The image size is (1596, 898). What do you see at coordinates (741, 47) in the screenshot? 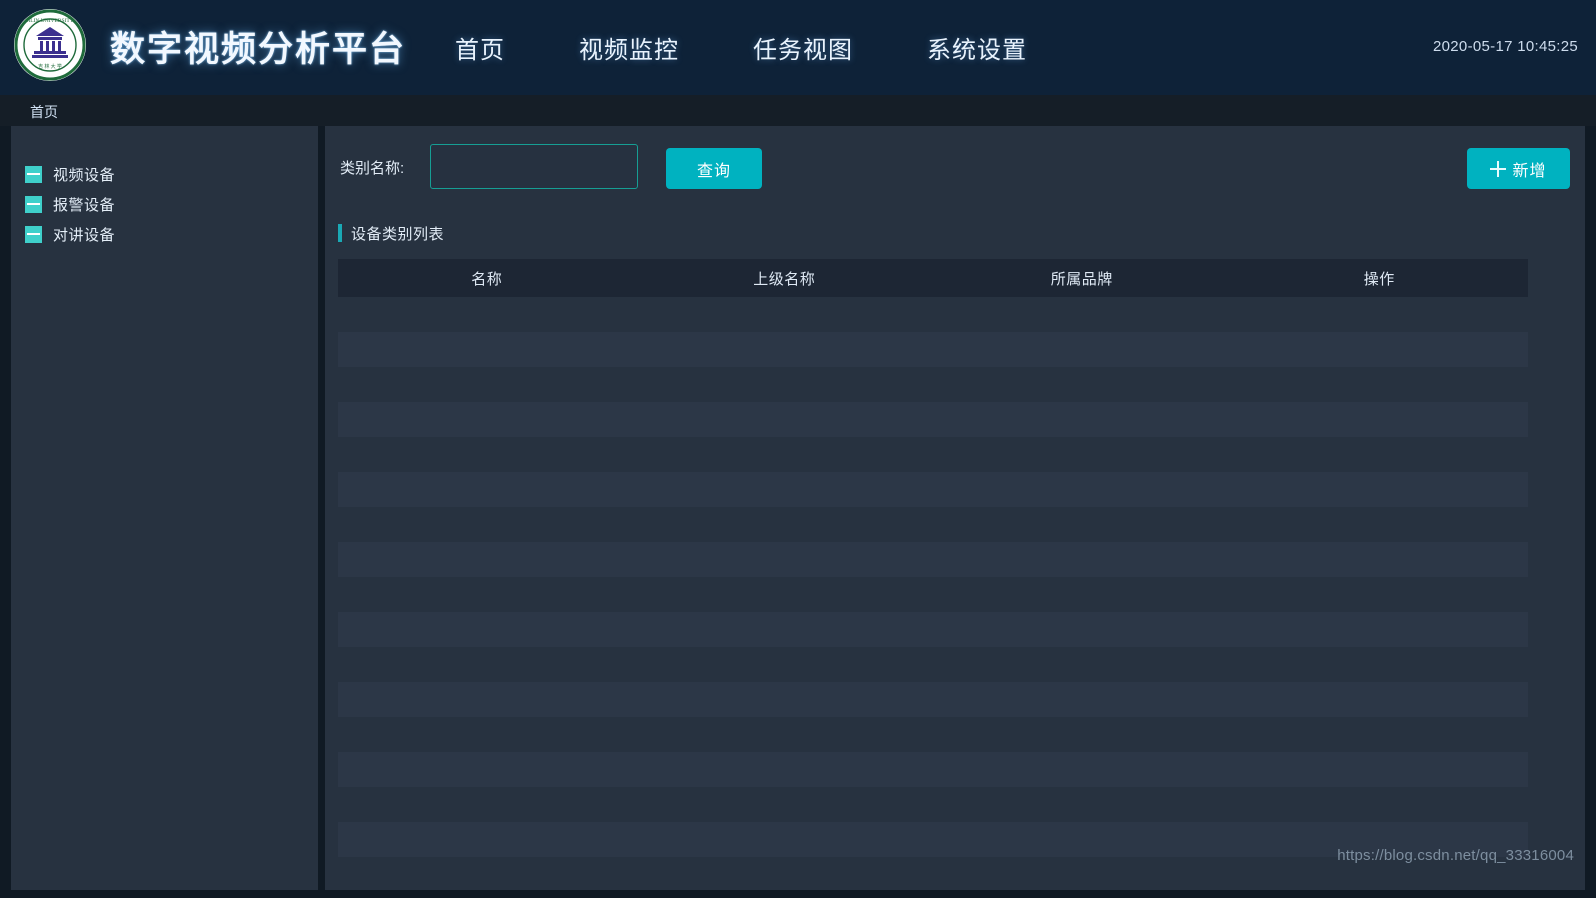
I see `main-navigation: 首页 视频监控 任务视图 系统设置` at bounding box center [741, 47].